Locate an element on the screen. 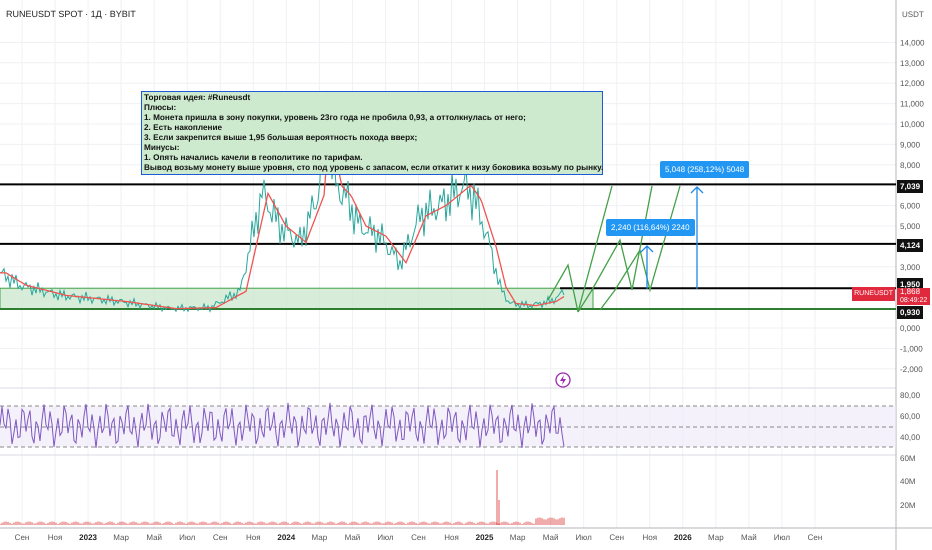 This screenshot has height=550, width=932. note-line: Минусы: is located at coordinates (162, 148).